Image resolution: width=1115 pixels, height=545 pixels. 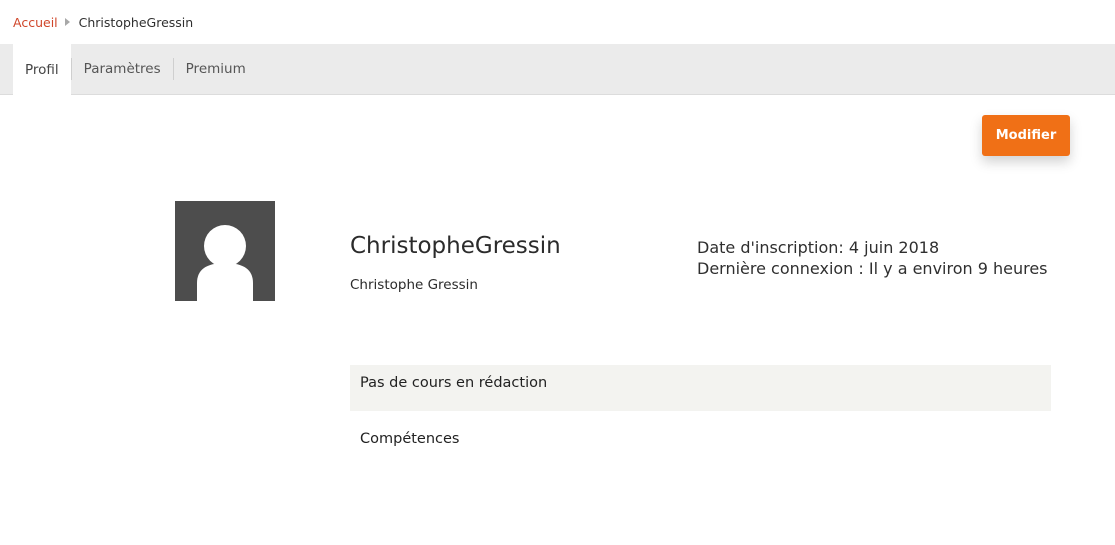 I want to click on profile-full-name: Christophe Gressin, so click(x=414, y=285).